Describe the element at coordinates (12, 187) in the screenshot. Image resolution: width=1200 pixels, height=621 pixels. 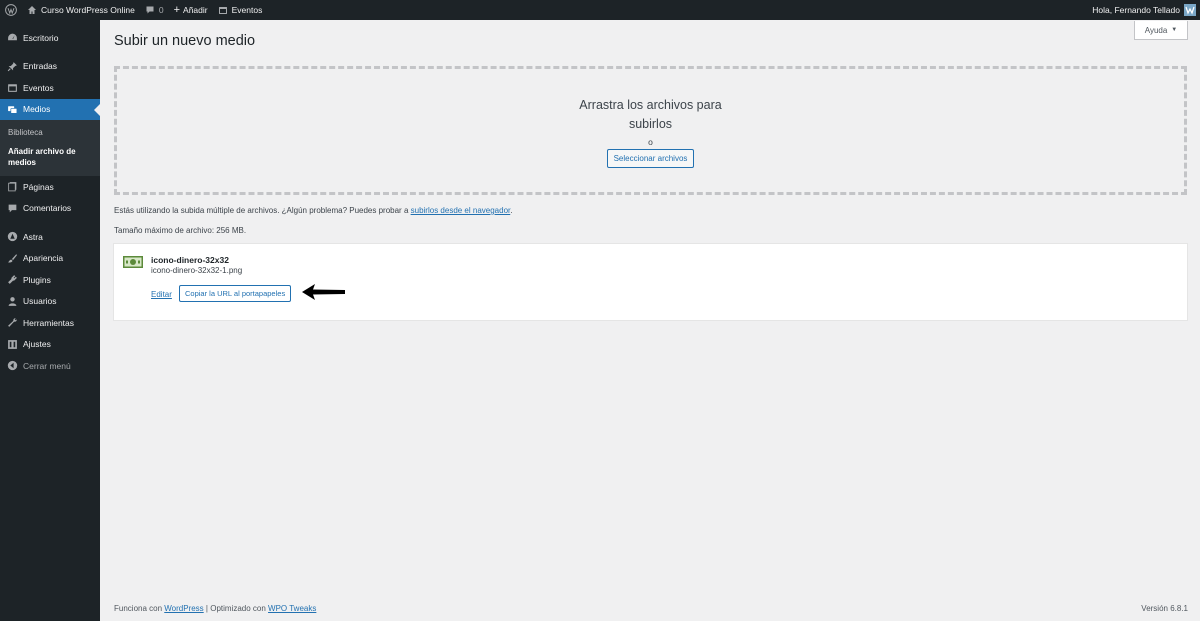
I see `pages-icon` at that location.